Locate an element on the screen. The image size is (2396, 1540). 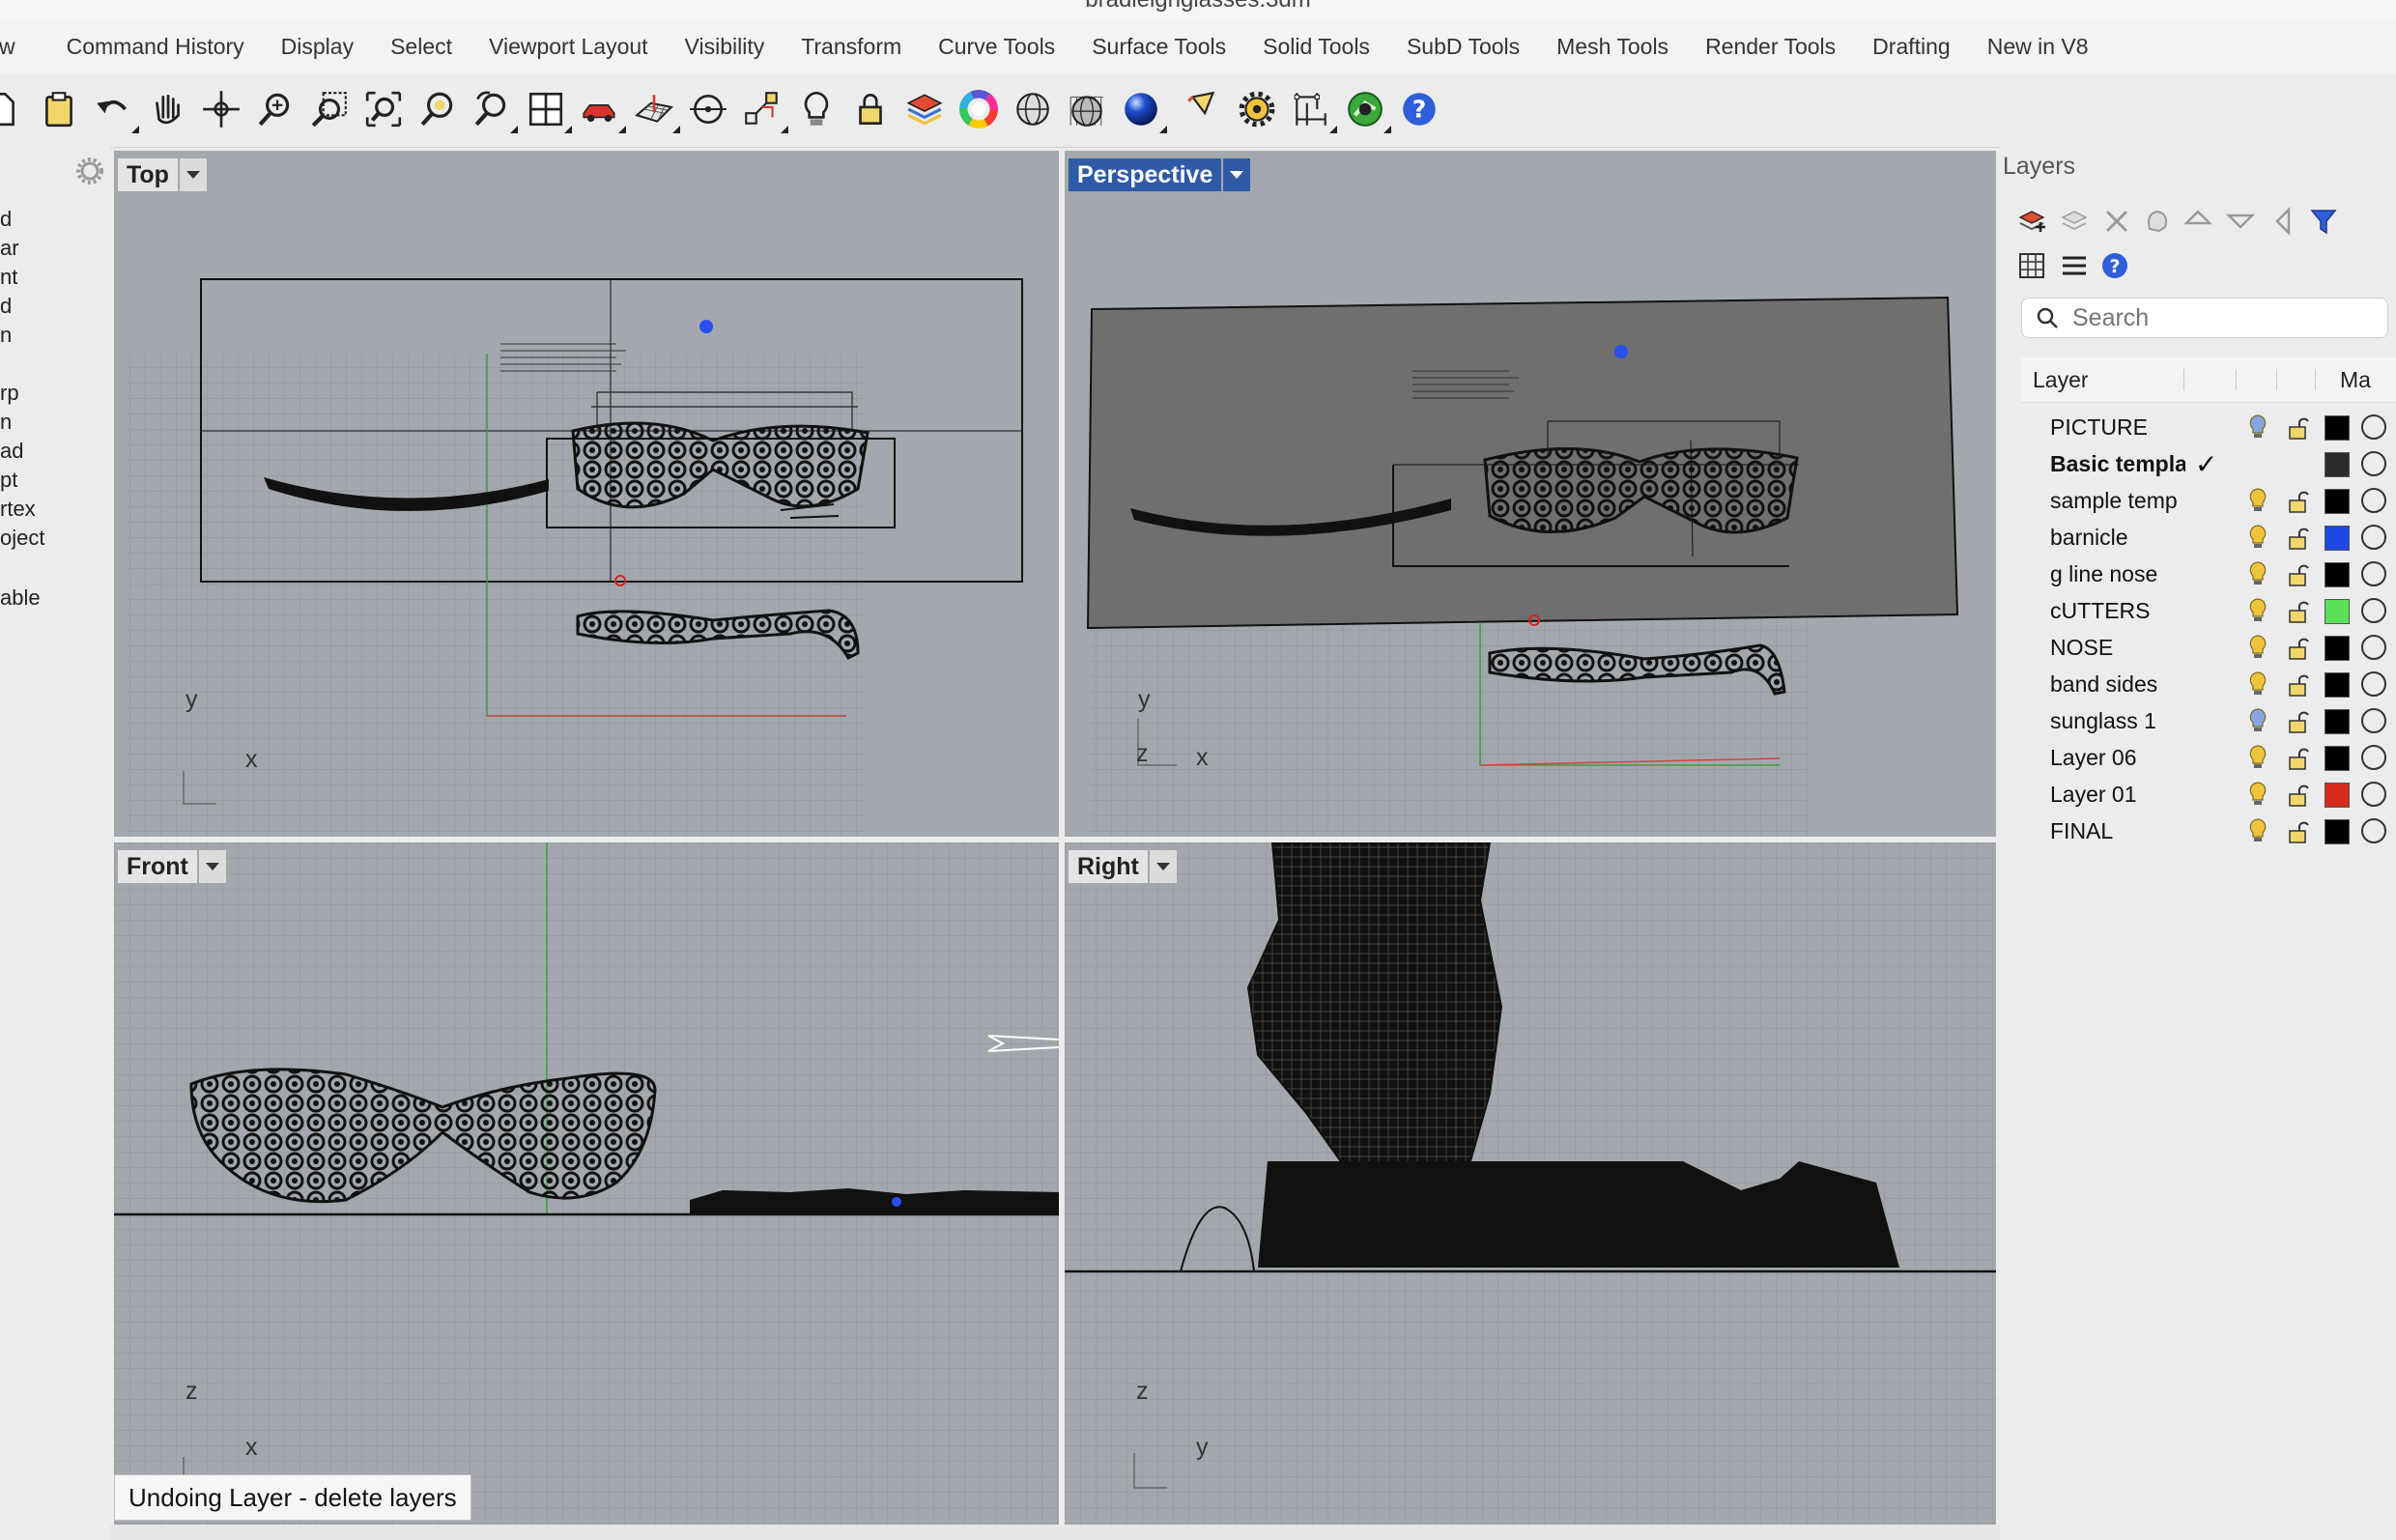
layer-search-input is located at coordinates (2222, 317).